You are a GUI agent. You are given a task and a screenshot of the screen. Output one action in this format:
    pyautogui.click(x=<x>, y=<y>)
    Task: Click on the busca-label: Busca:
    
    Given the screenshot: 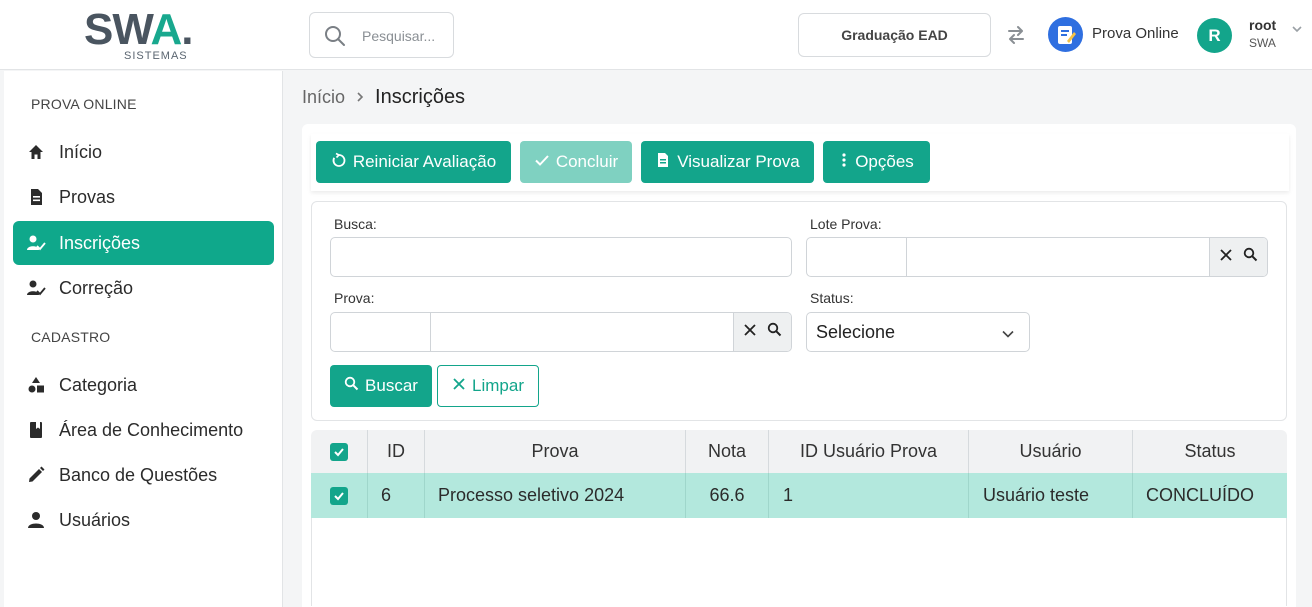 What is the action you would take?
    pyautogui.click(x=355, y=224)
    